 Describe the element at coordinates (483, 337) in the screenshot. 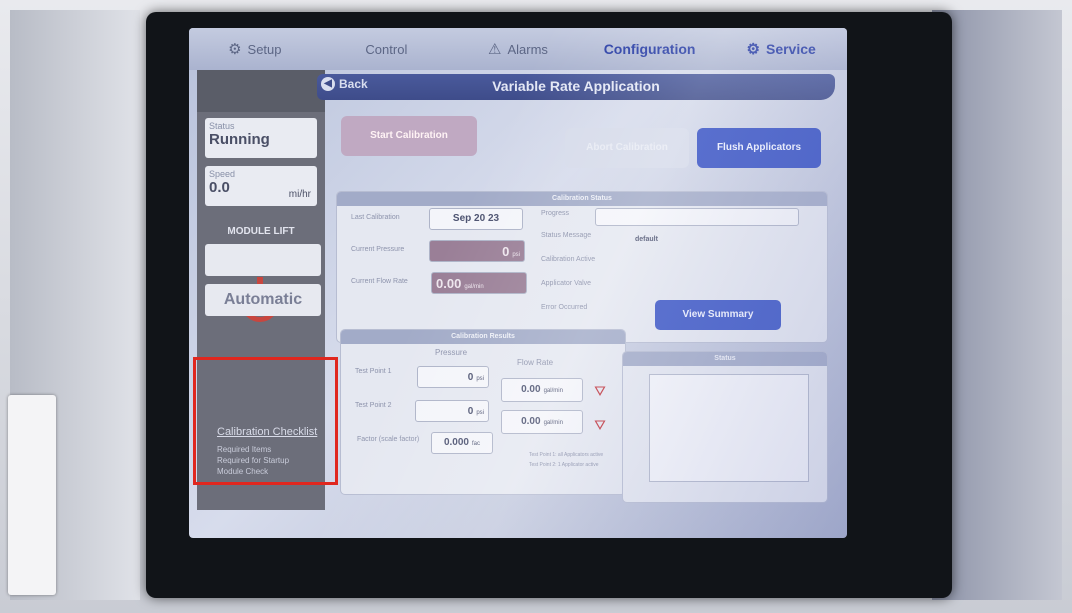

I see `calibration-results-title: Calibration Results` at that location.